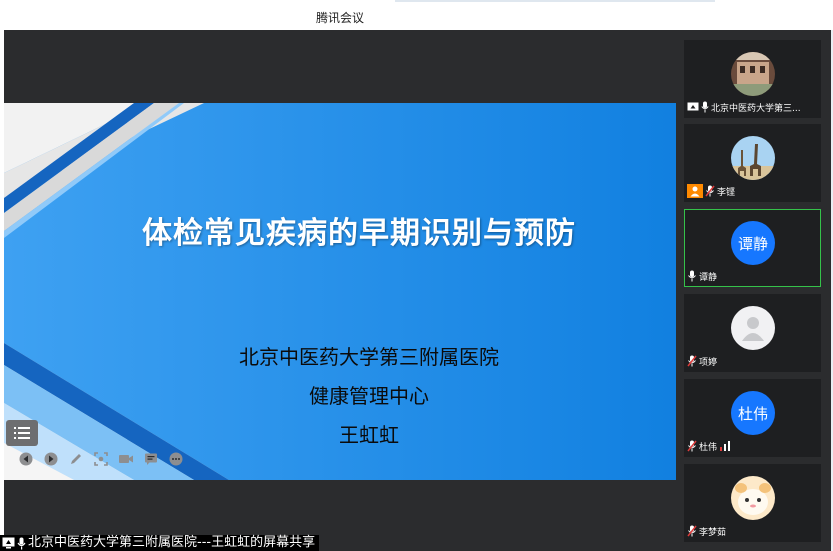  Describe the element at coordinates (695, 191) in the screenshot. I see `host-badge-icon` at that location.